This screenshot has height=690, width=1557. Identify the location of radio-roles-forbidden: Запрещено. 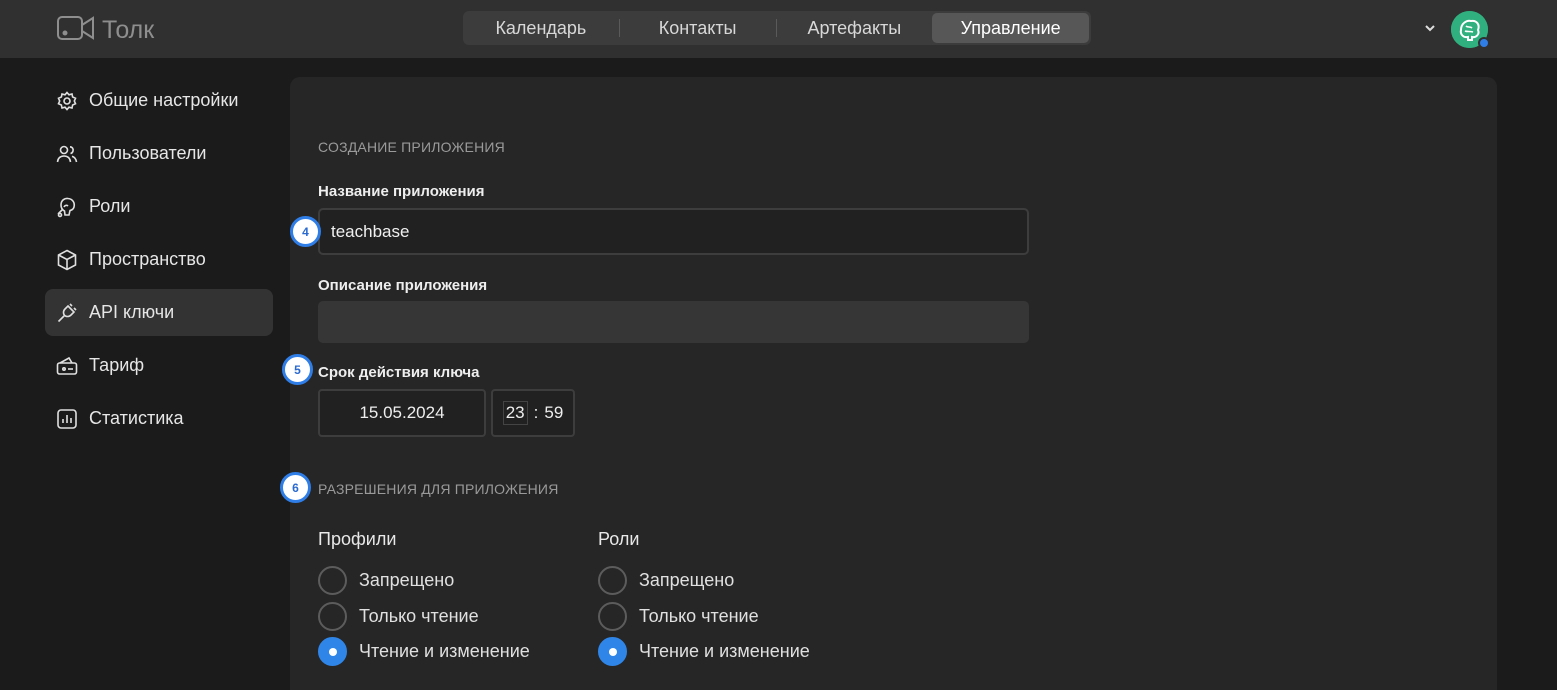
(666, 580).